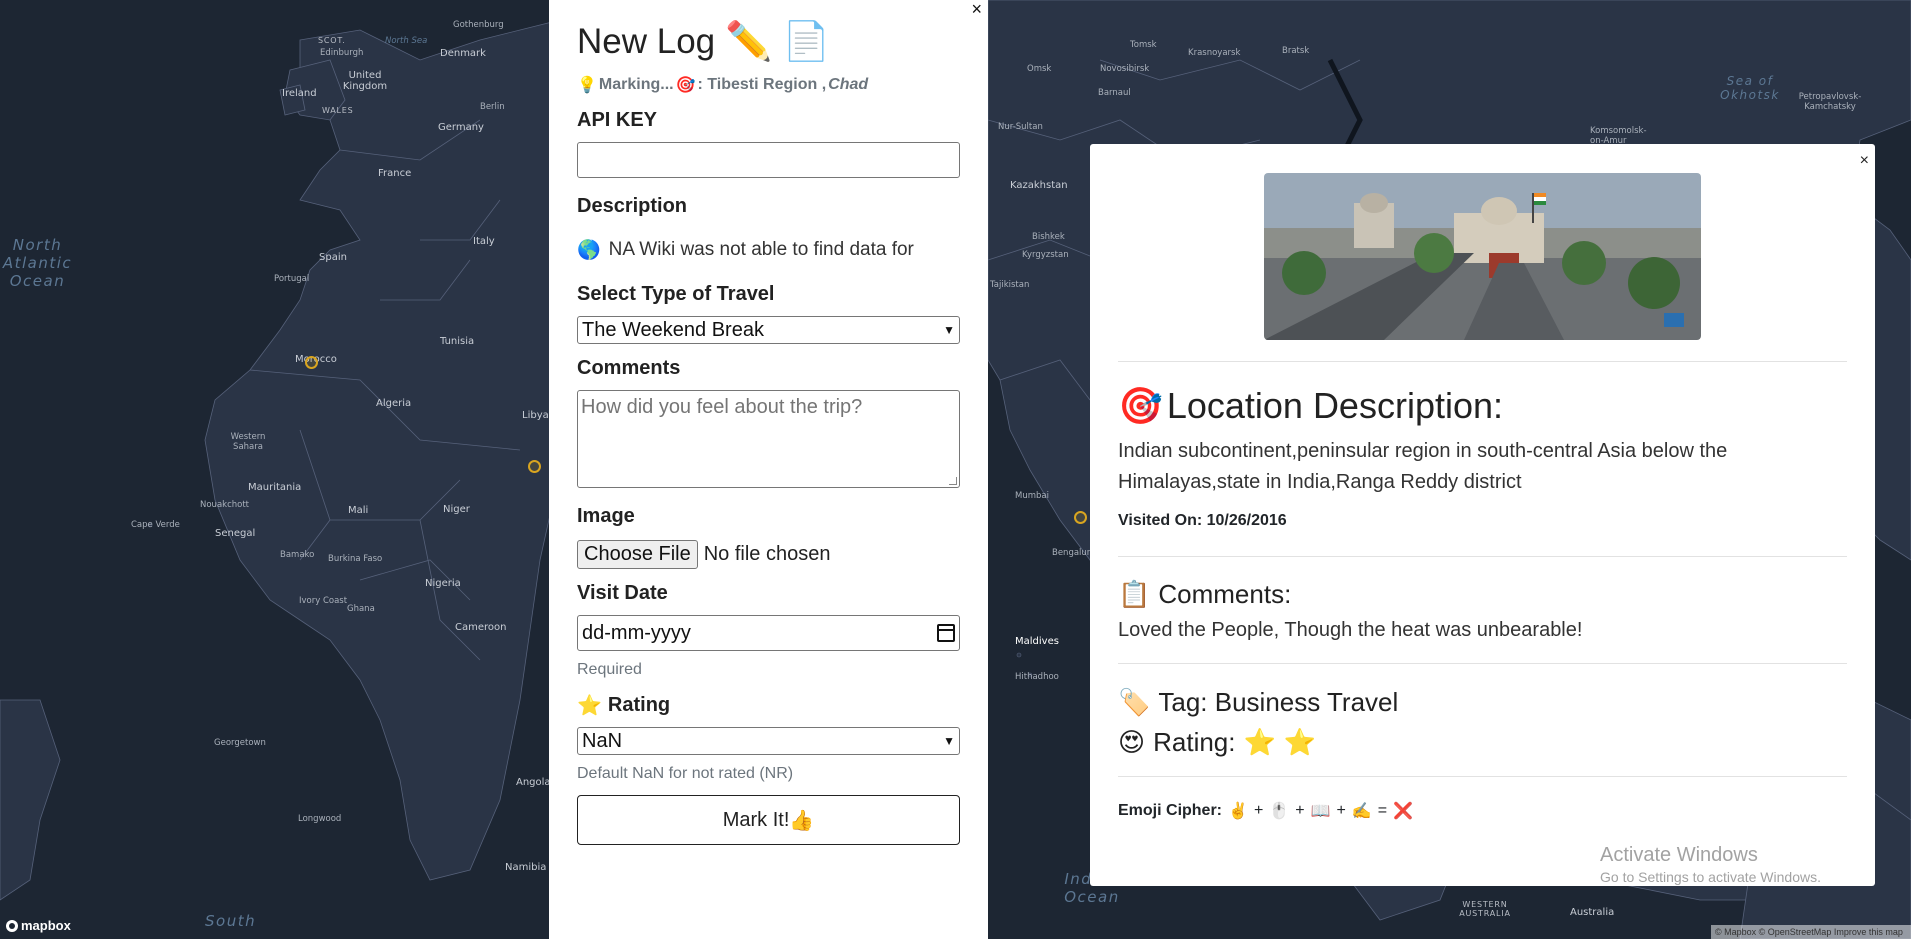  I want to click on document-icon: 📄, so click(806, 42).